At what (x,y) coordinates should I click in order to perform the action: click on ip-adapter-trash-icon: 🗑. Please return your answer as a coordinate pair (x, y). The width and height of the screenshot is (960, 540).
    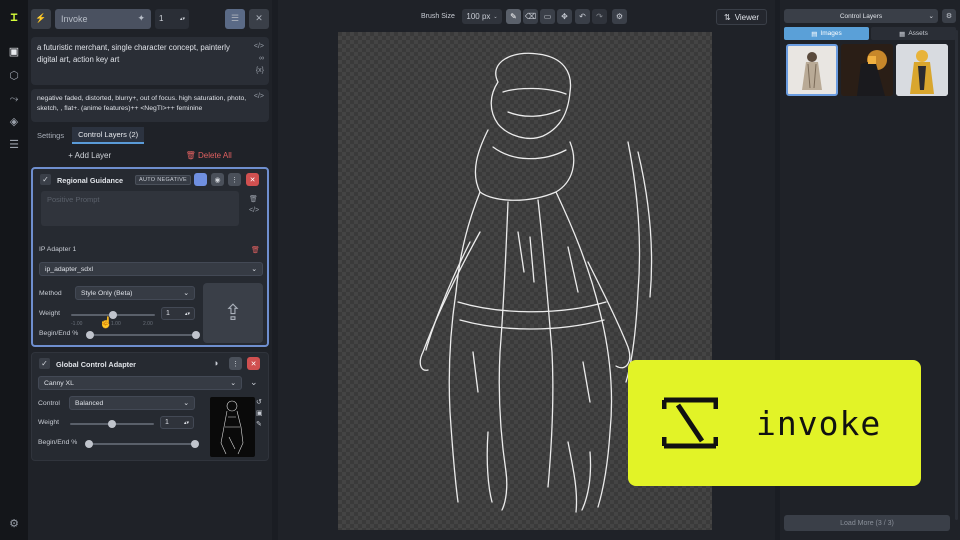
    Looking at the image, I should click on (256, 250).